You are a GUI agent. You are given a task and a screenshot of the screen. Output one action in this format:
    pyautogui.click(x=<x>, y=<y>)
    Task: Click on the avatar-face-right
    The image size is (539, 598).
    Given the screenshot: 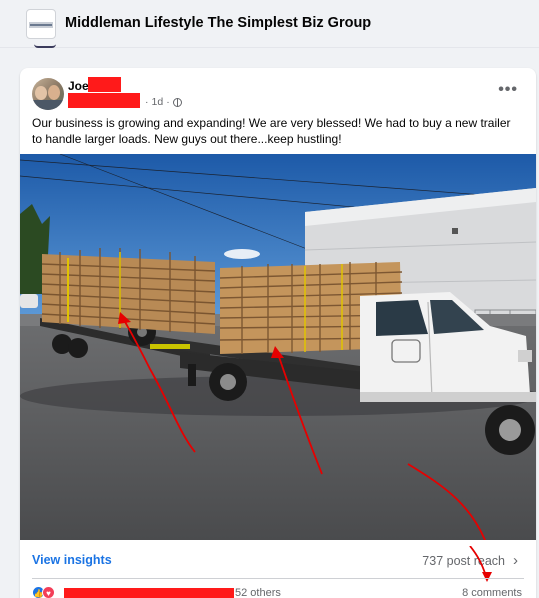 What is the action you would take?
    pyautogui.click(x=54, y=92)
    